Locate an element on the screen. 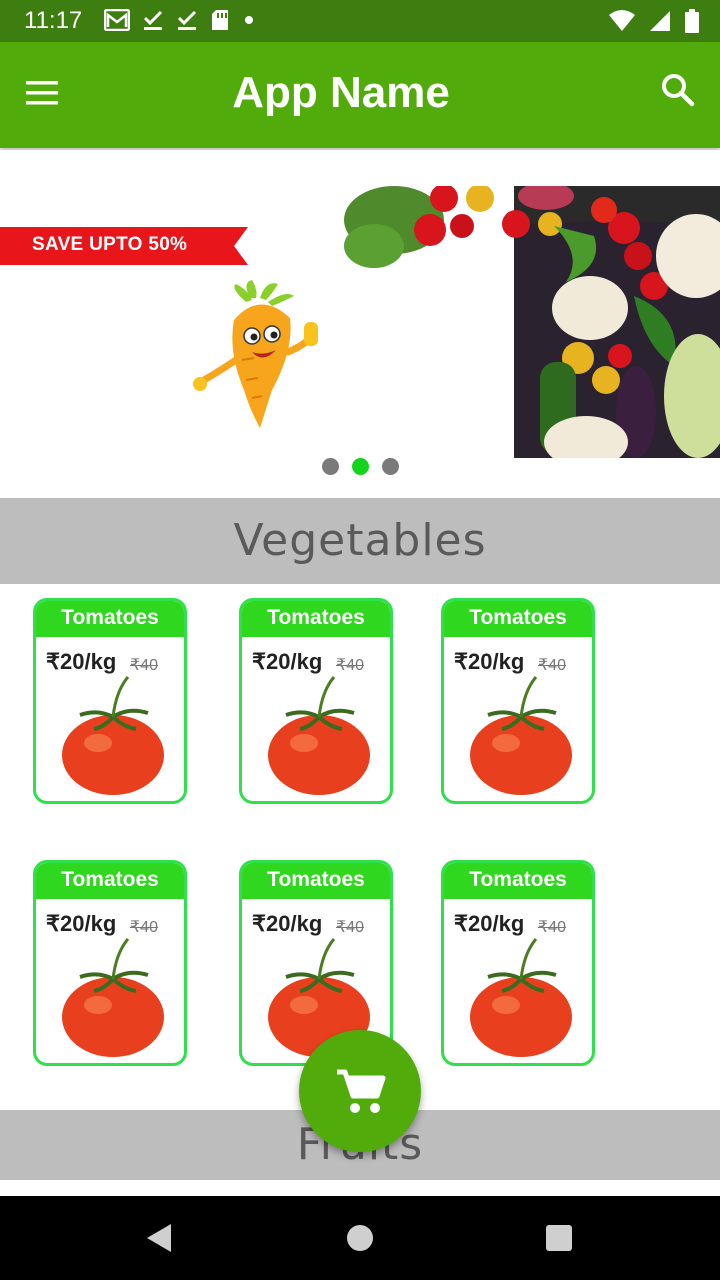 Image resolution: width=720 pixels, height=1280 pixels. back-icon is located at coordinates (159, 1238).